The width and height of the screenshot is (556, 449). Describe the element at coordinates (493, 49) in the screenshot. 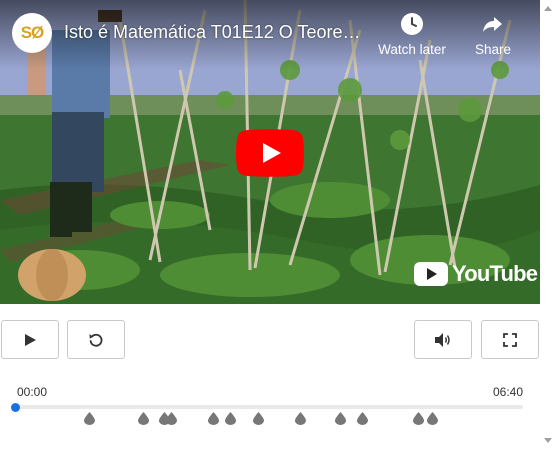

I see `share-label: Share` at that location.